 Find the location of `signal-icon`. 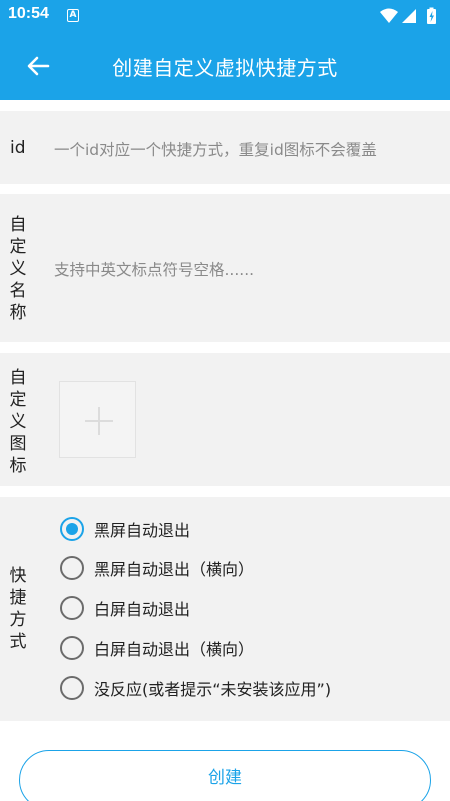

signal-icon is located at coordinates (409, 16).